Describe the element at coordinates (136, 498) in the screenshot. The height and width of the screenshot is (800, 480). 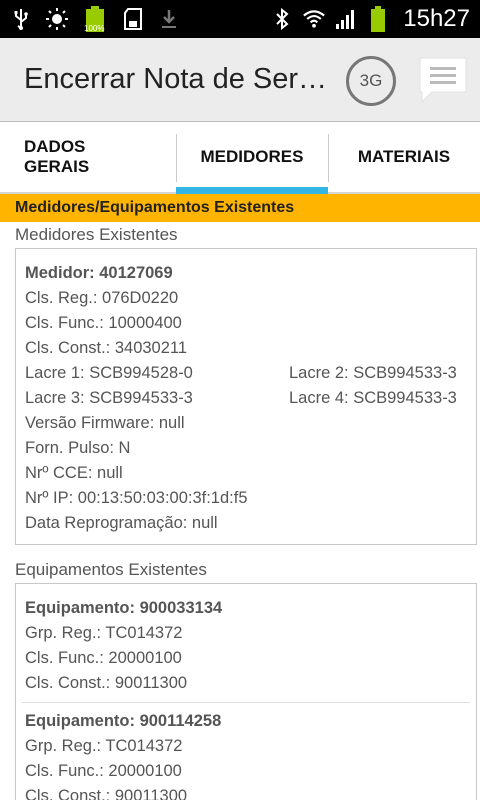
I see `nro-ip: Nrº IP: 00:13:50:03:00:3f:1d:f5` at that location.